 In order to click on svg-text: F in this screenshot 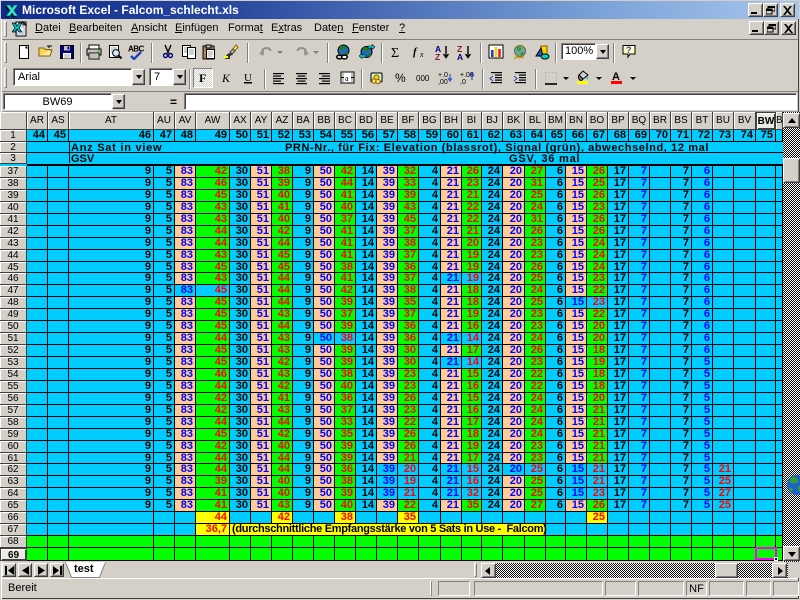, I will do `click(202, 78)`.